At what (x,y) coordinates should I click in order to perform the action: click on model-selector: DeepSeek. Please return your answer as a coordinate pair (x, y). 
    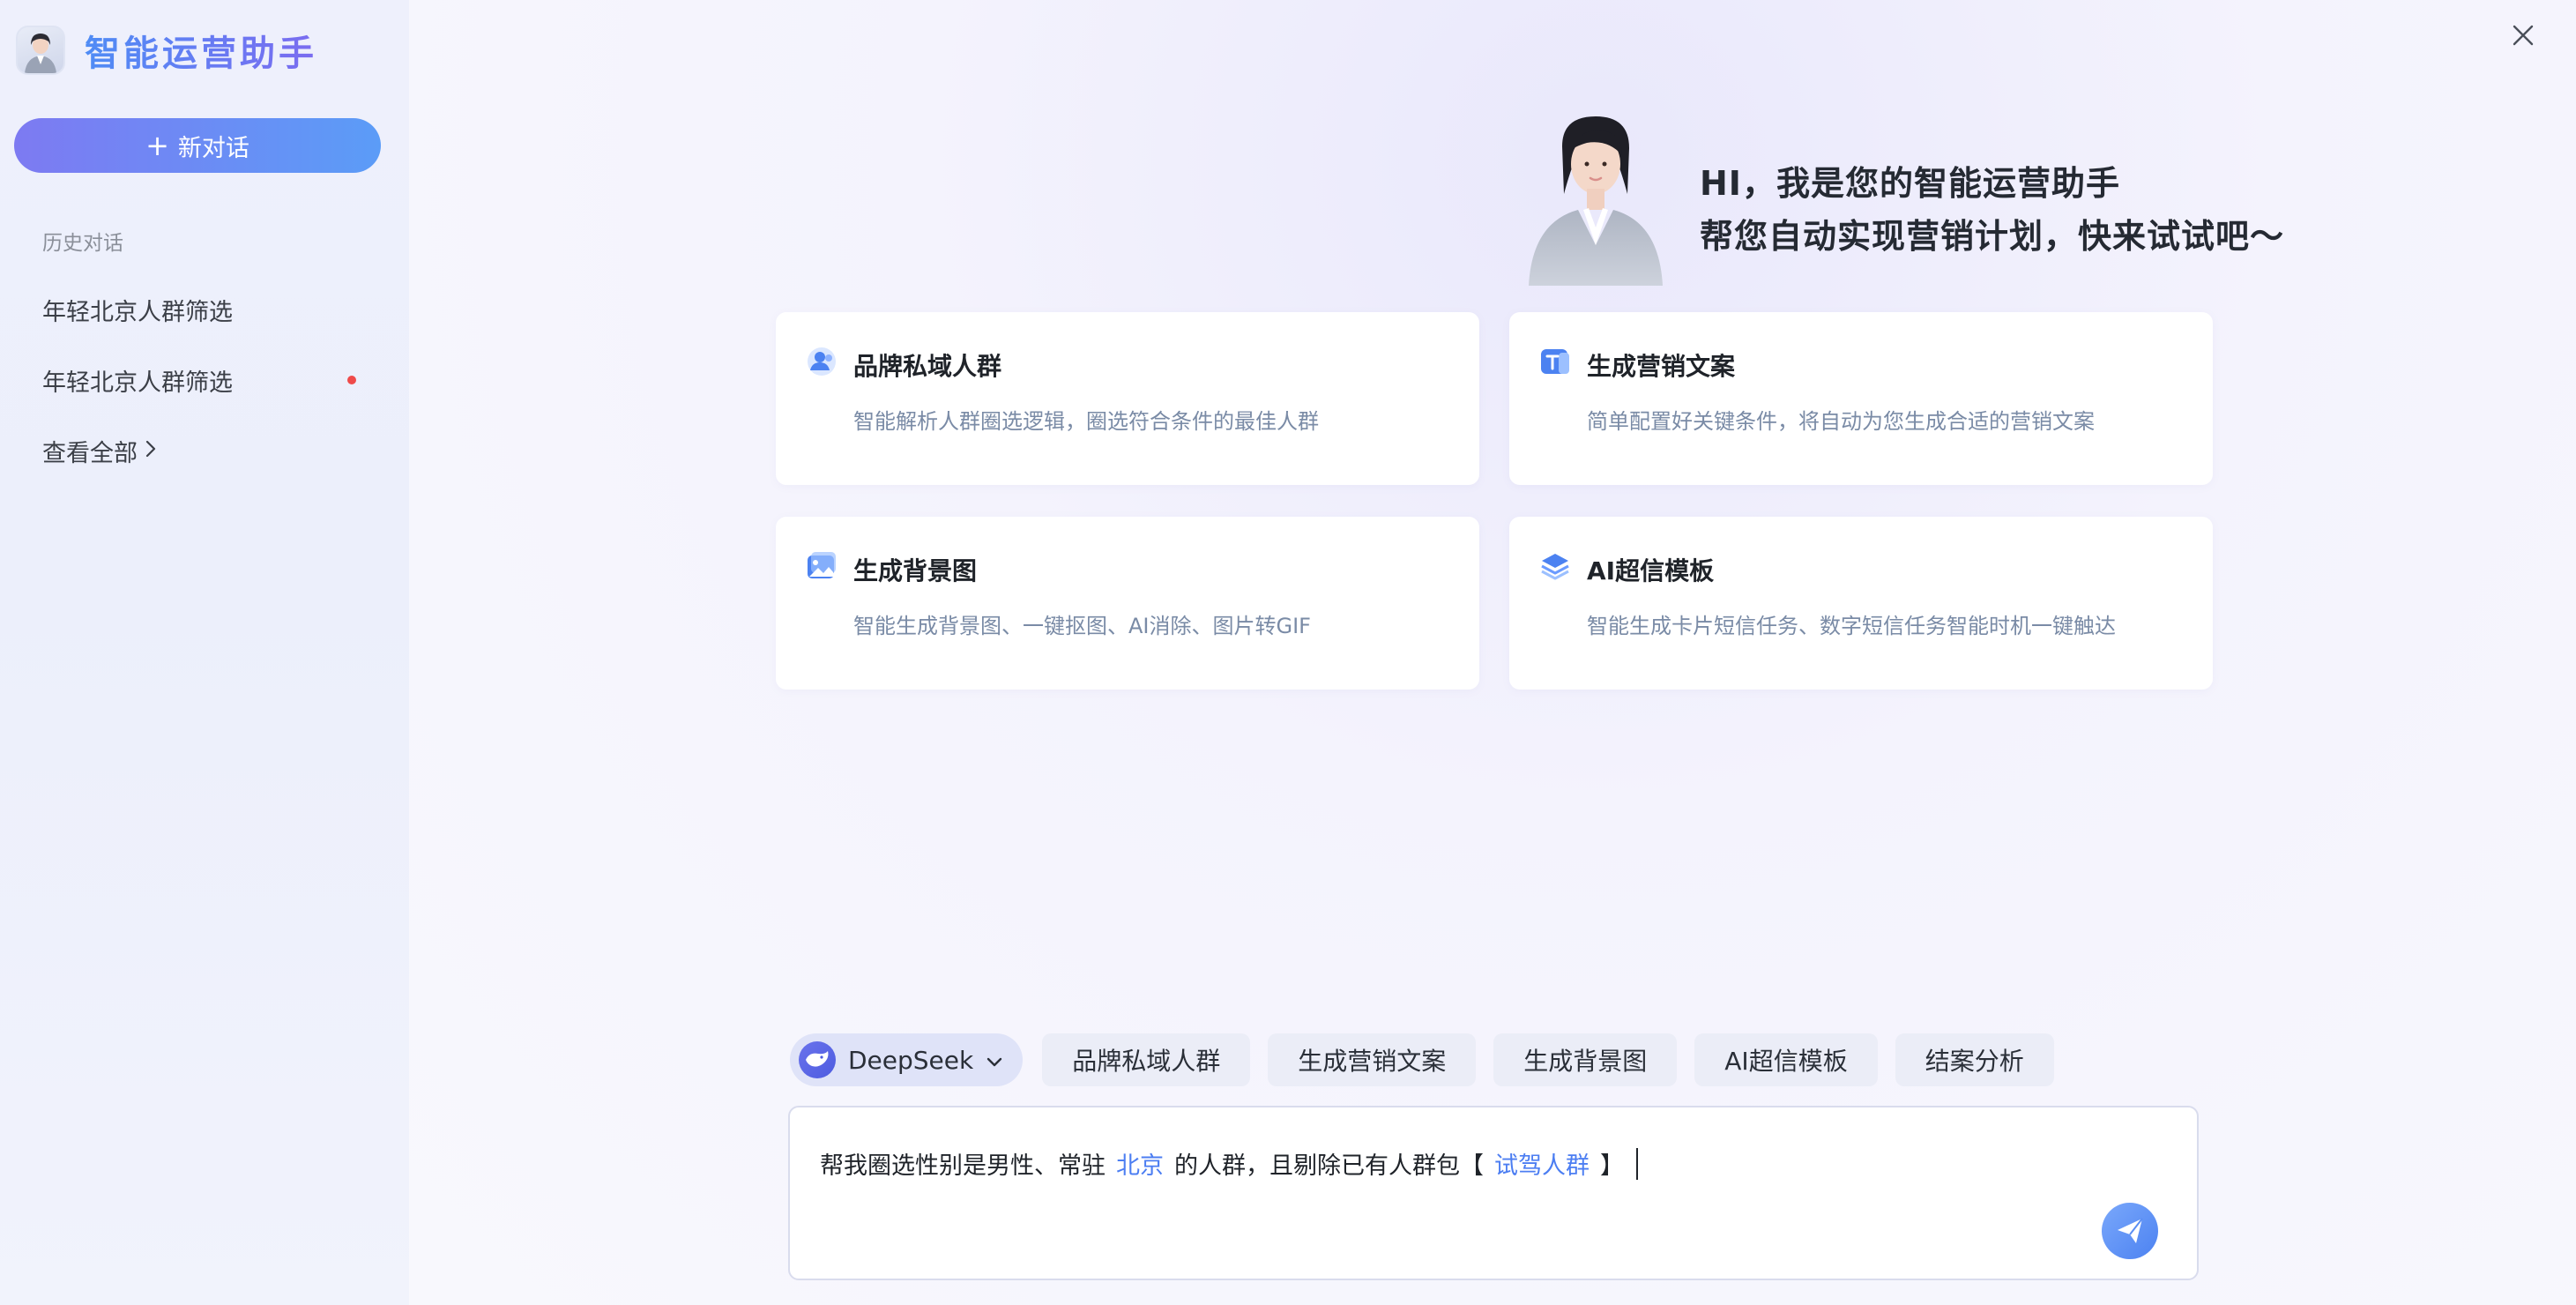
    Looking at the image, I should click on (907, 1059).